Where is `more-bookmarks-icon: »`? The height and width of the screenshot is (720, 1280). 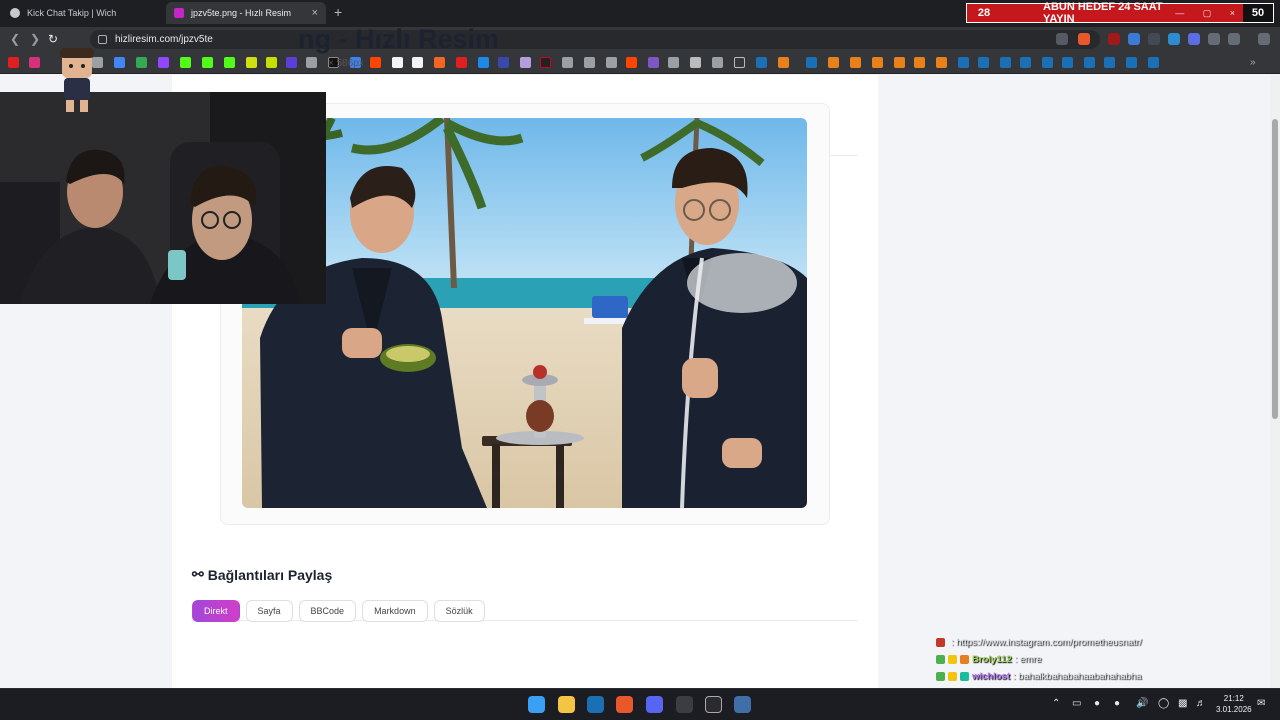 more-bookmarks-icon: » is located at coordinates (1255, 62).